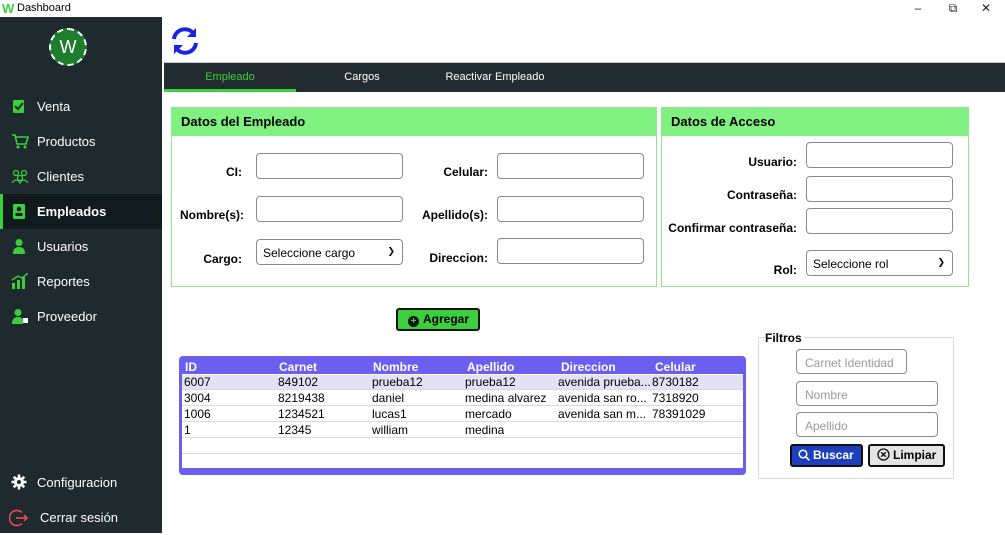 The width and height of the screenshot is (1005, 535). Describe the element at coordinates (488, 414) in the screenshot. I see `table-cell: mercado` at that location.